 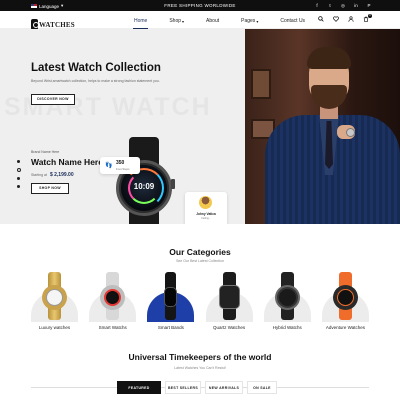 I want to click on heart-icon, so click(x=336, y=19).